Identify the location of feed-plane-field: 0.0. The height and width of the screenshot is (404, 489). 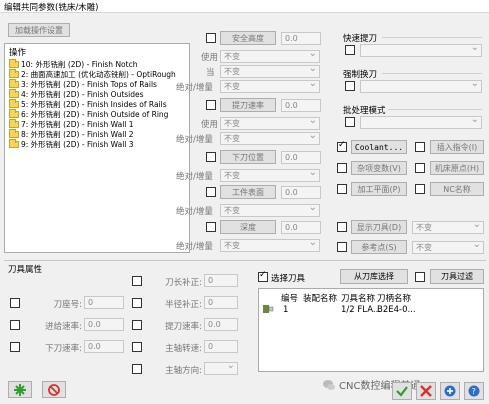
(301, 157).